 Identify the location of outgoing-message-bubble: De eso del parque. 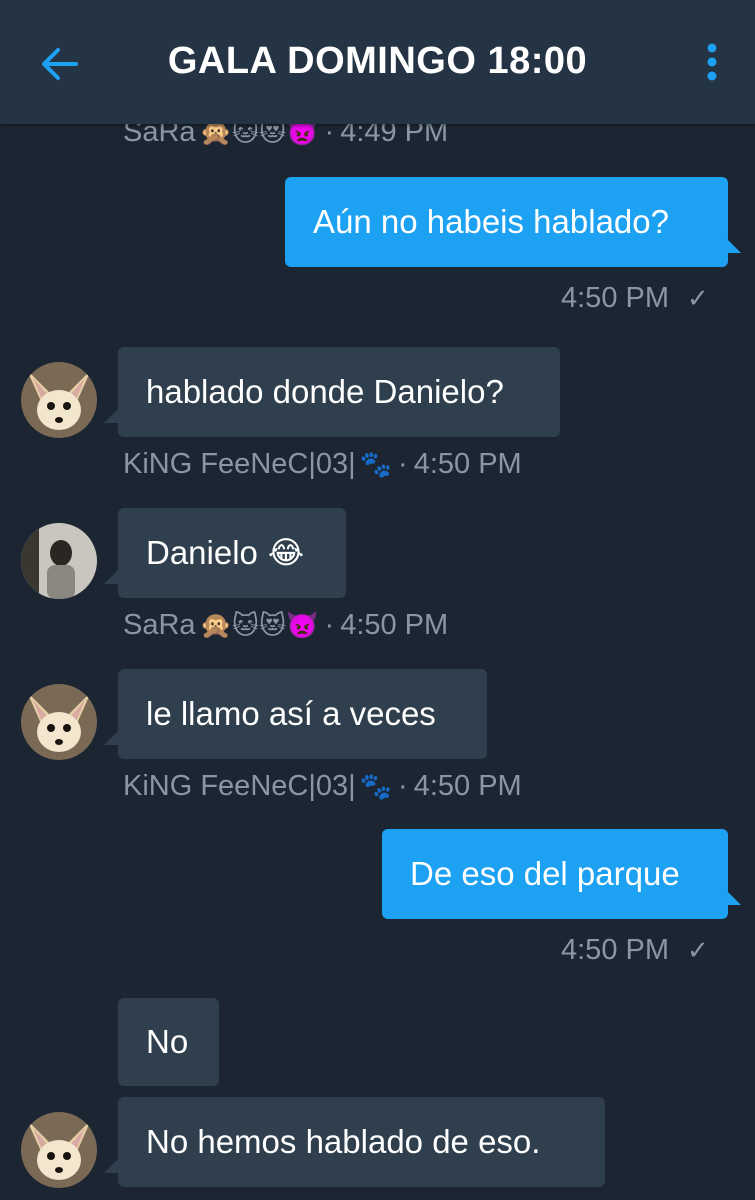
(555, 874).